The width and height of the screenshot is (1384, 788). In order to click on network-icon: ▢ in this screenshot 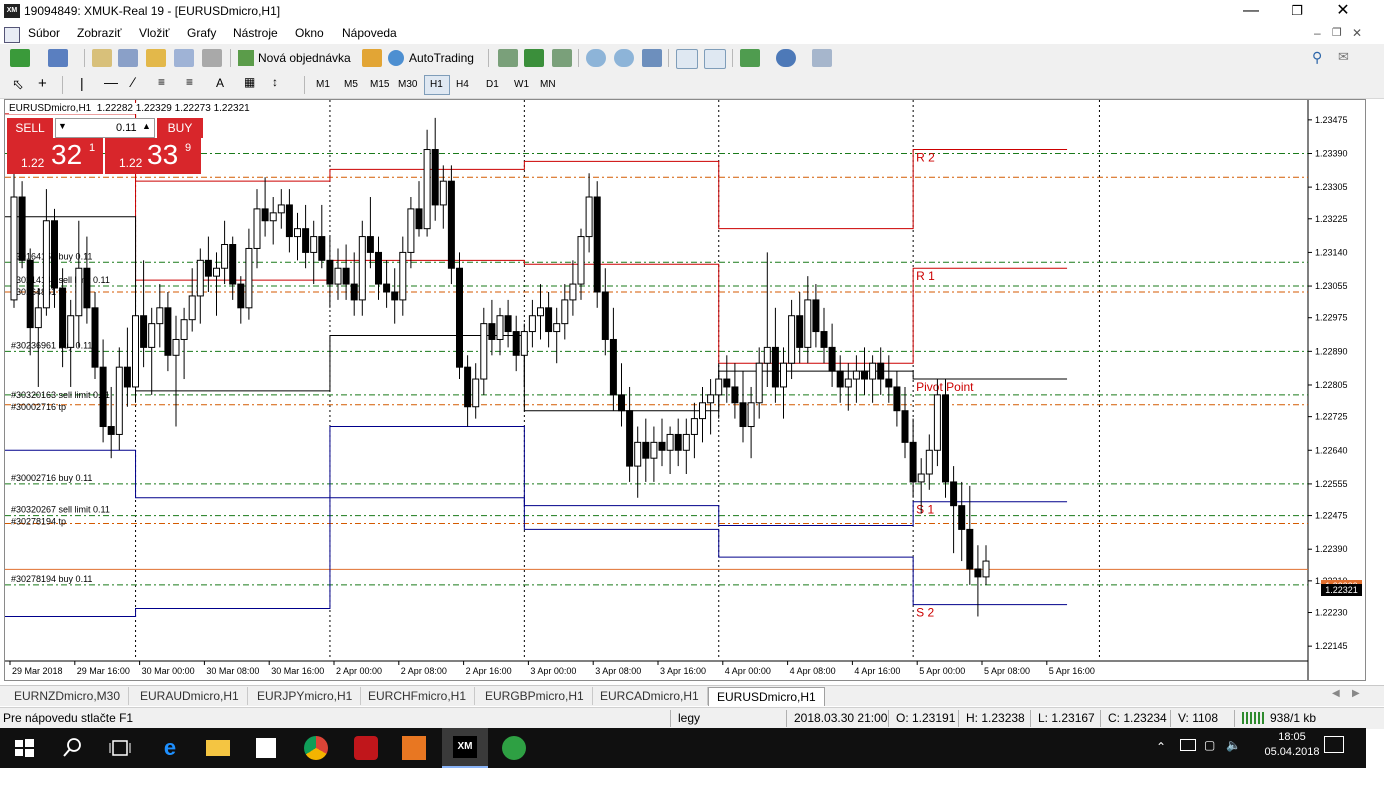, I will do `click(1209, 745)`.